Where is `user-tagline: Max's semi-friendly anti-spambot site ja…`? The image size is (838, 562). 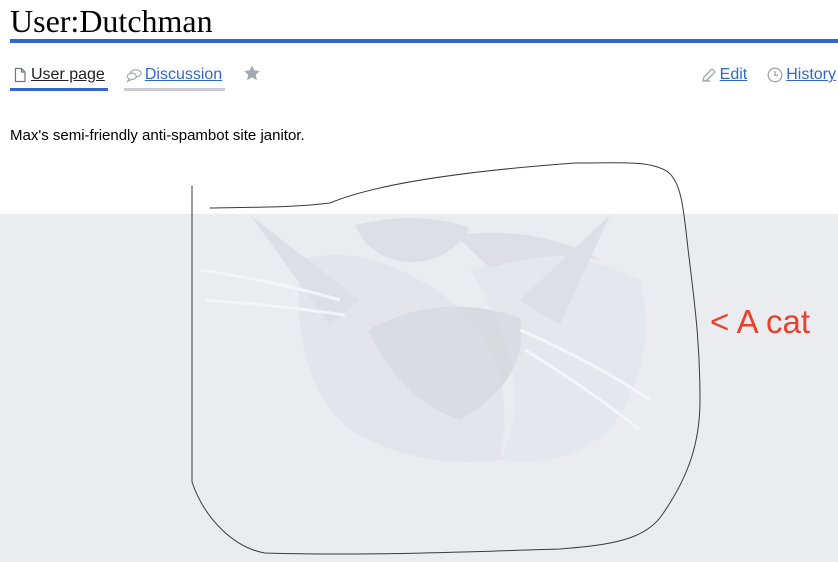
user-tagline: Max's semi-friendly anti-spambot site ja… is located at coordinates (157, 135).